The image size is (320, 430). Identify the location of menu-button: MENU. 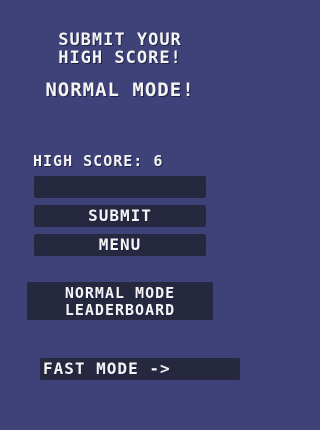
(120, 245).